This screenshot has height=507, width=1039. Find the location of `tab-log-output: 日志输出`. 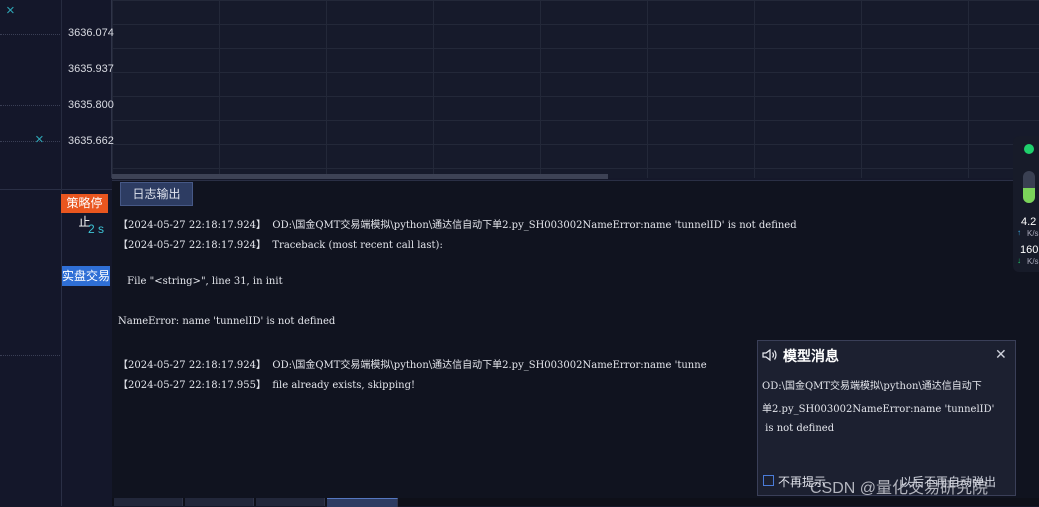

tab-log-output: 日志输出 is located at coordinates (156, 194).